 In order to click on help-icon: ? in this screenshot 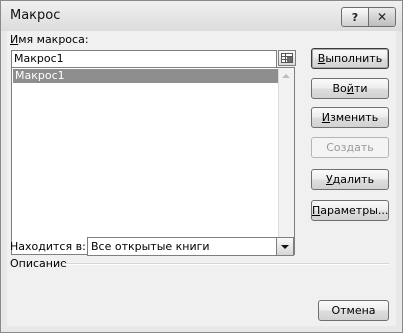, I will do `click(355, 17)`.